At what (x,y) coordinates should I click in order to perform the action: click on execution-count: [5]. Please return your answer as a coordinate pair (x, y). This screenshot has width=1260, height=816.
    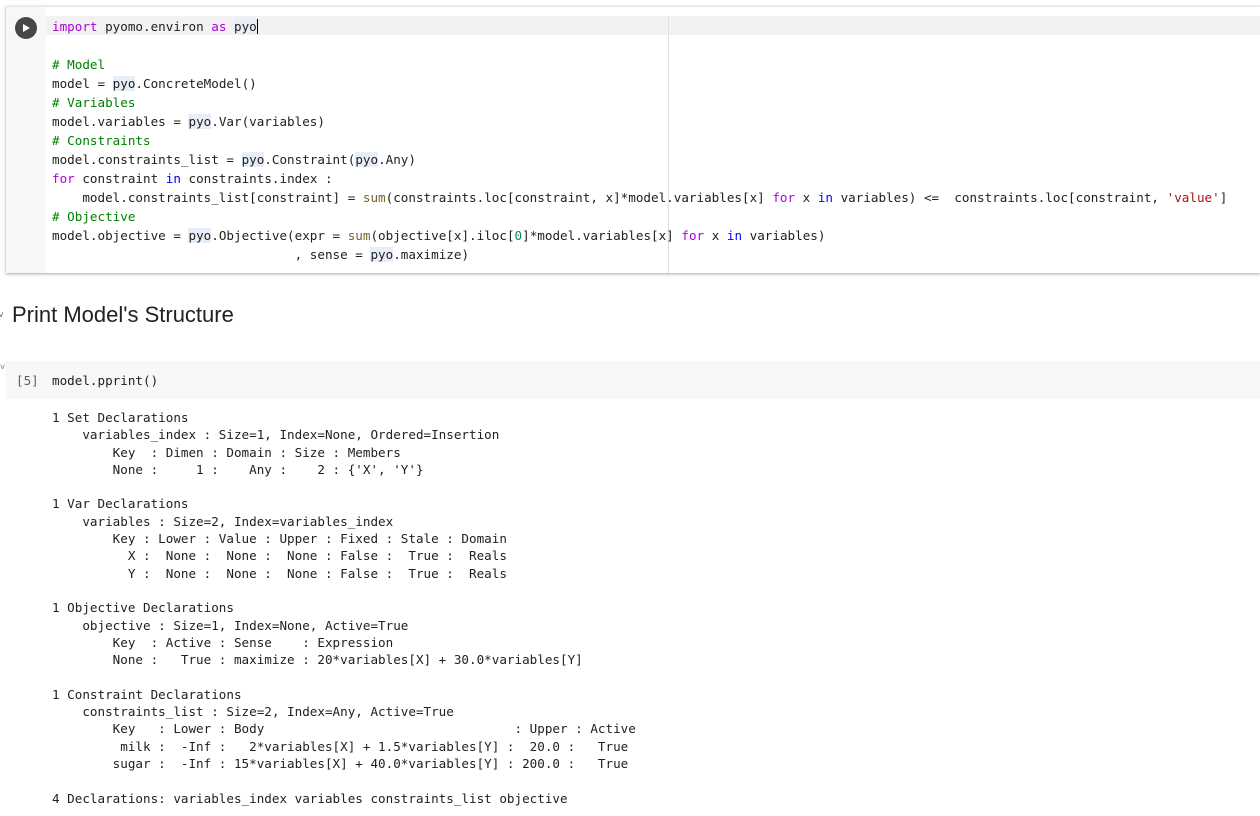
    Looking at the image, I should click on (27, 380).